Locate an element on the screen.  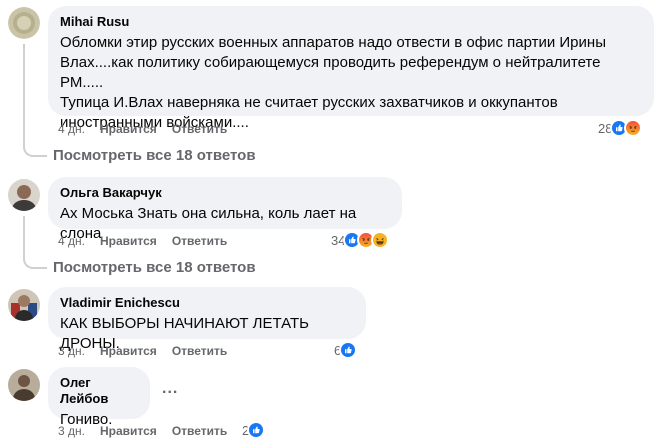
reactions-summary: 2 is located at coordinates (254, 430).